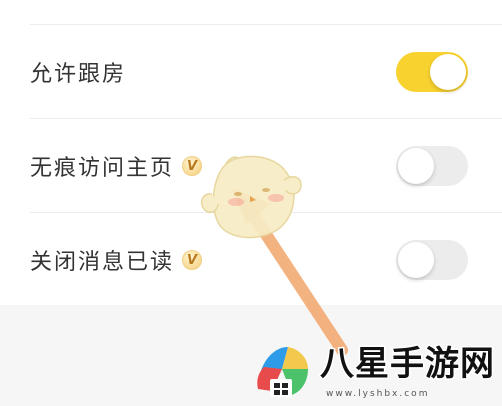 This screenshot has height=406, width=502. I want to click on allow-follow-toggle, so click(432, 72).